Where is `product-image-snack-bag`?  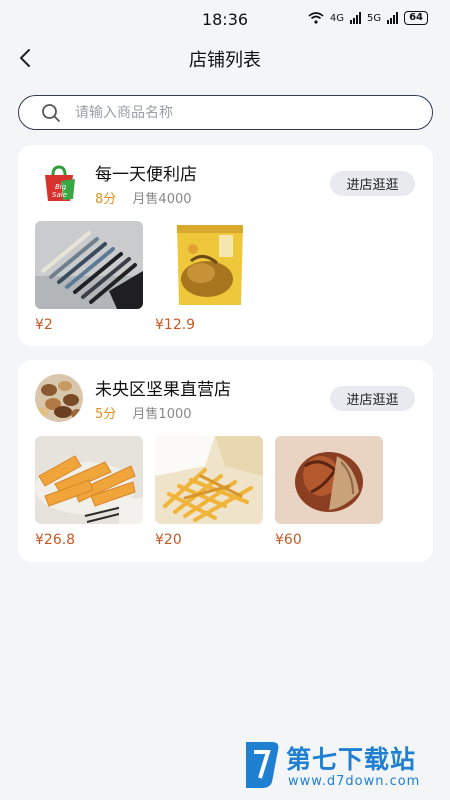 product-image-snack-bag is located at coordinates (209, 265).